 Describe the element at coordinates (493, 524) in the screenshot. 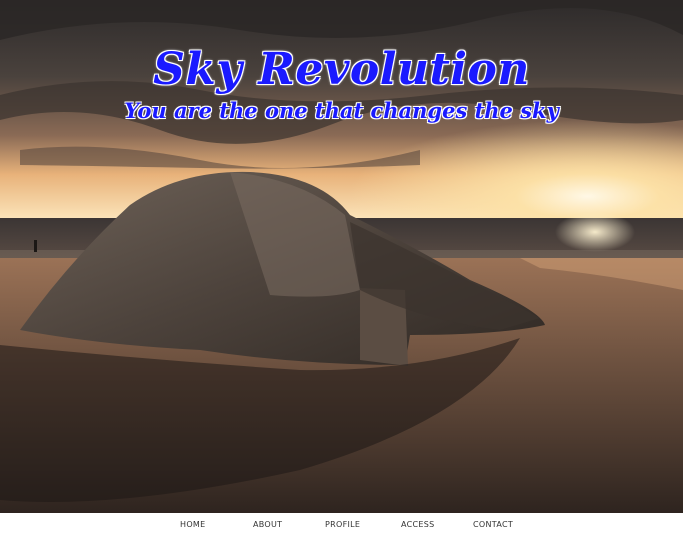

I see `nav-contact-link: CONTACT` at that location.